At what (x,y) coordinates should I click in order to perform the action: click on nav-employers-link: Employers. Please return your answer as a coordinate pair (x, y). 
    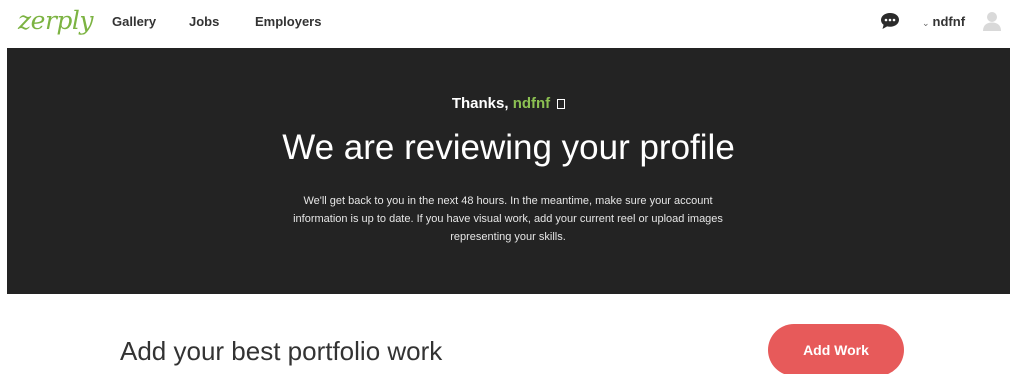
    Looking at the image, I should click on (288, 21).